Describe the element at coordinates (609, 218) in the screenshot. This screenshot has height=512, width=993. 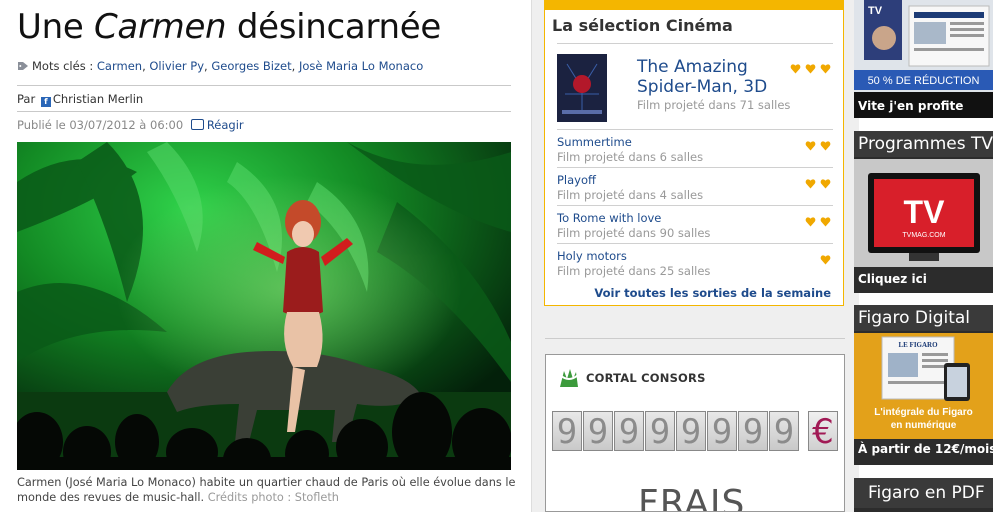
I see `film-title-to-rome-with-love: To Rome with love` at that location.